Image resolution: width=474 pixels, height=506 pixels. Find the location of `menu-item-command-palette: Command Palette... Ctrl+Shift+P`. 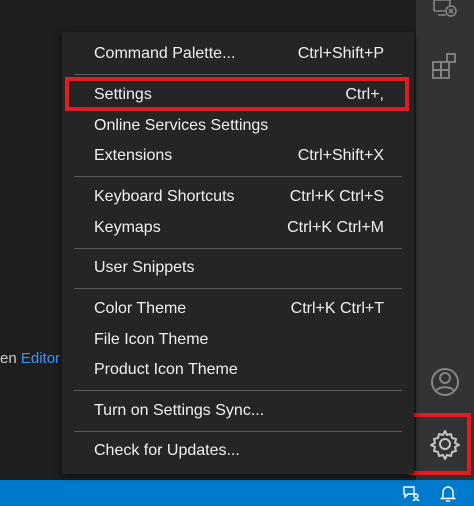

menu-item-command-palette: Command Palette... Ctrl+Shift+P is located at coordinates (238, 54).